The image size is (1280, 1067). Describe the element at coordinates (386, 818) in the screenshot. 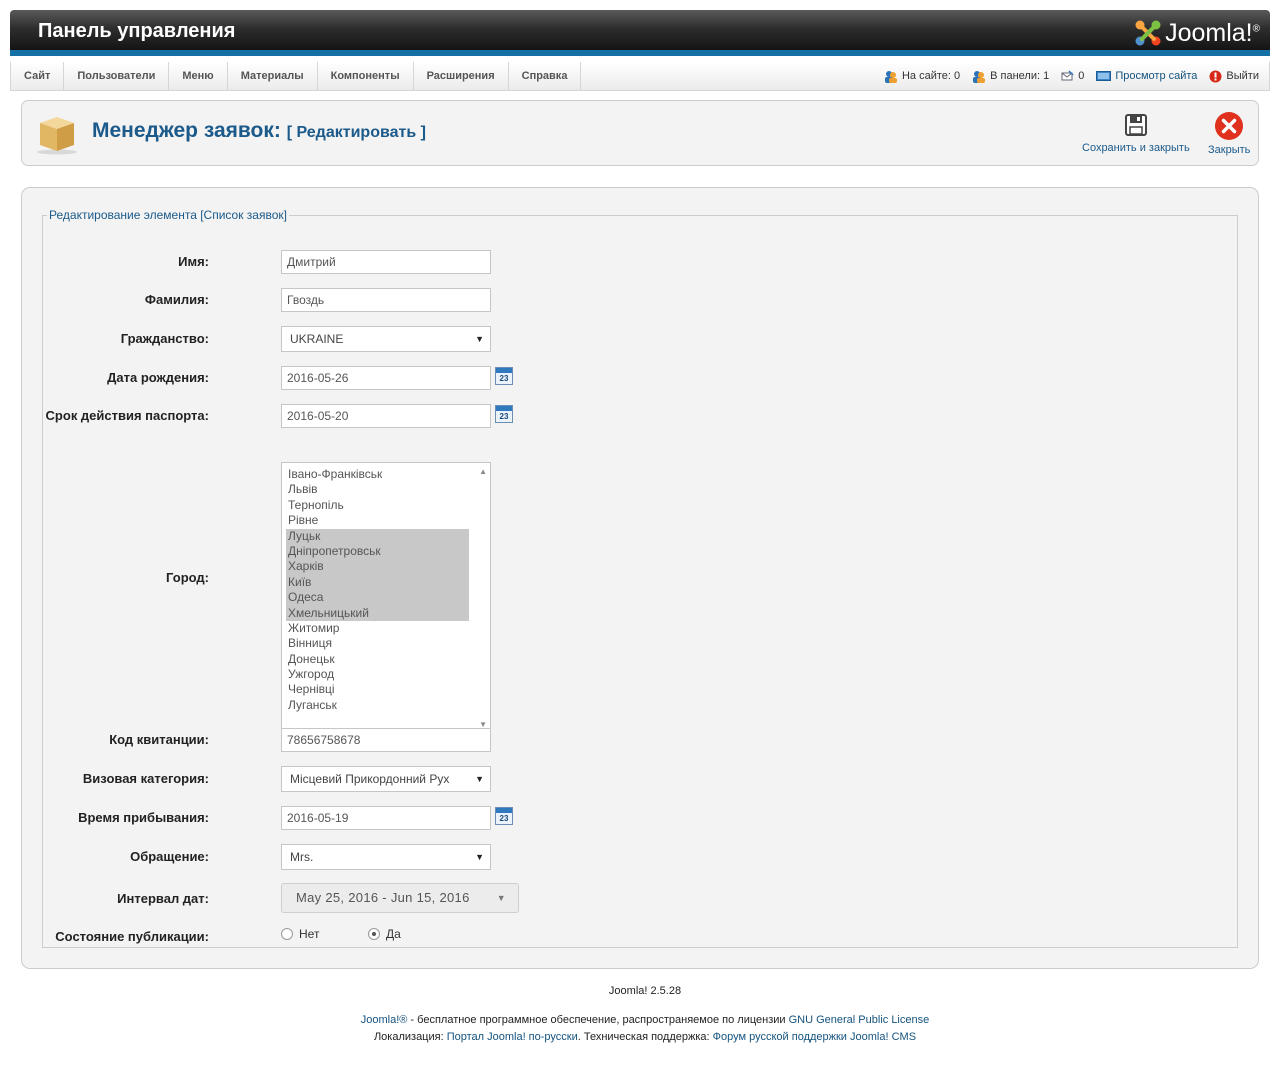

I see `arrival-time-input: 2016-05-19` at that location.